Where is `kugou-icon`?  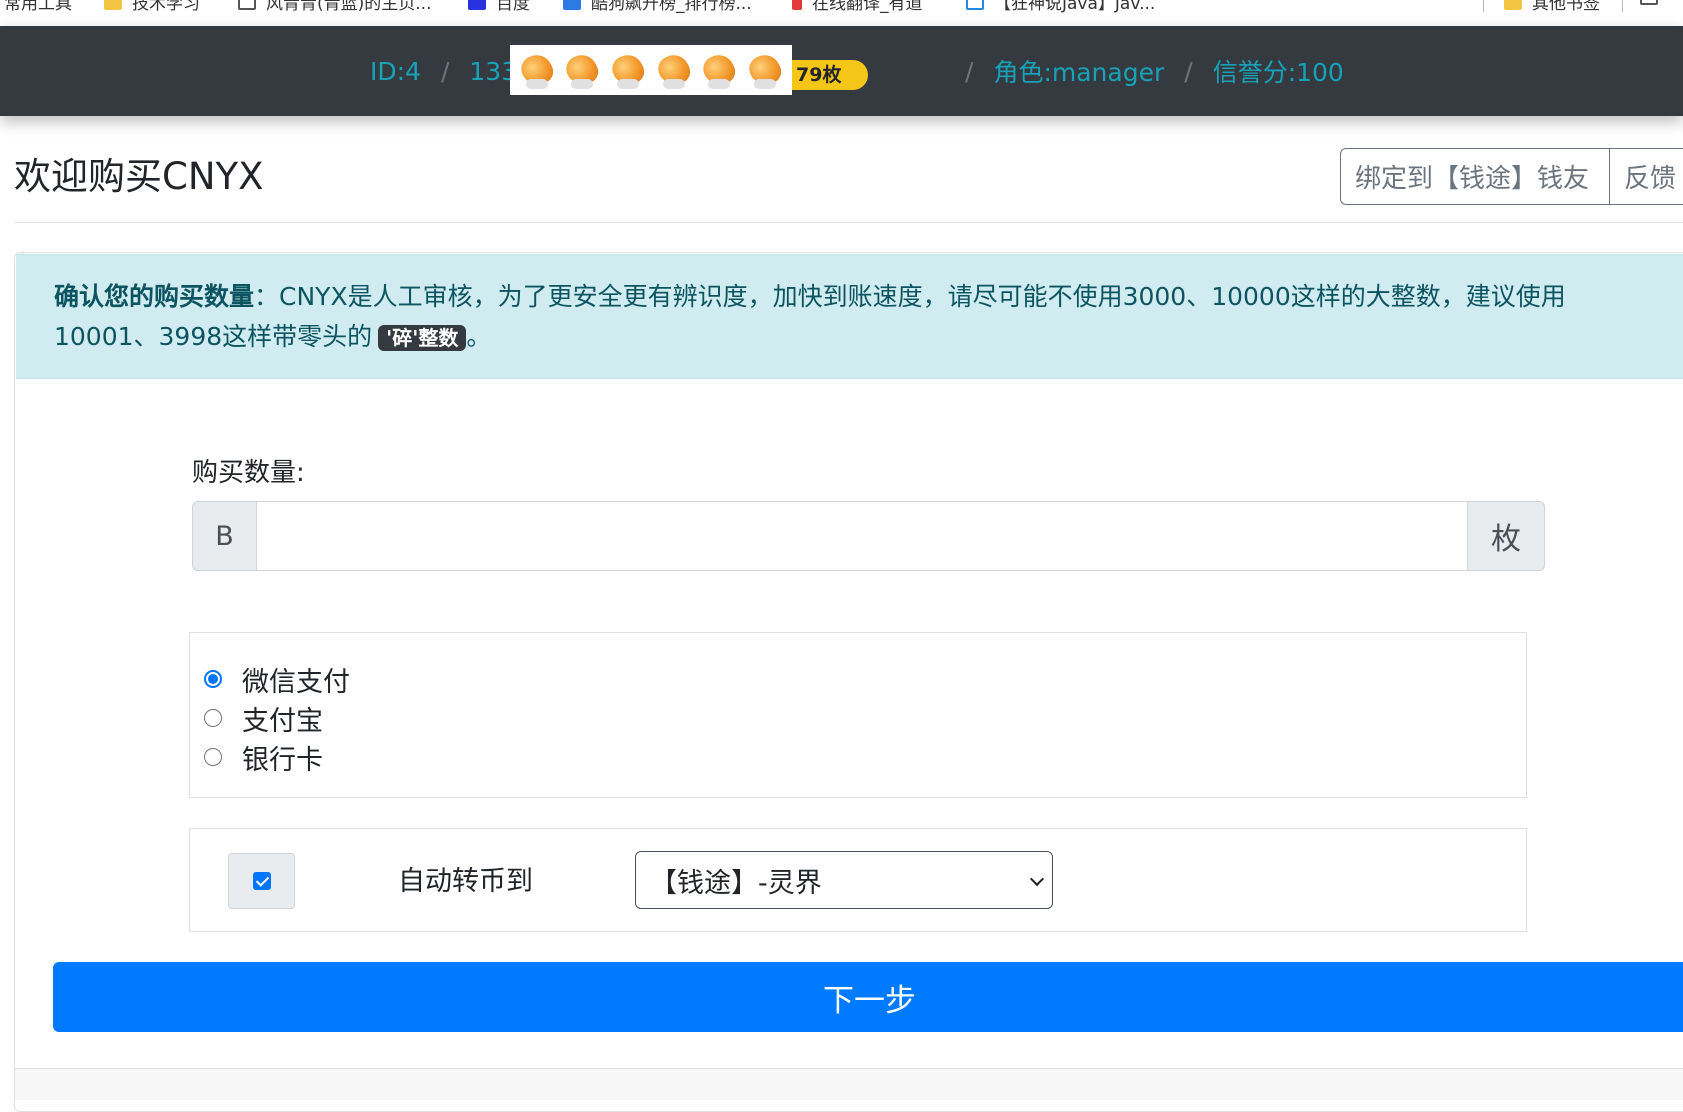 kugou-icon is located at coordinates (572, 5).